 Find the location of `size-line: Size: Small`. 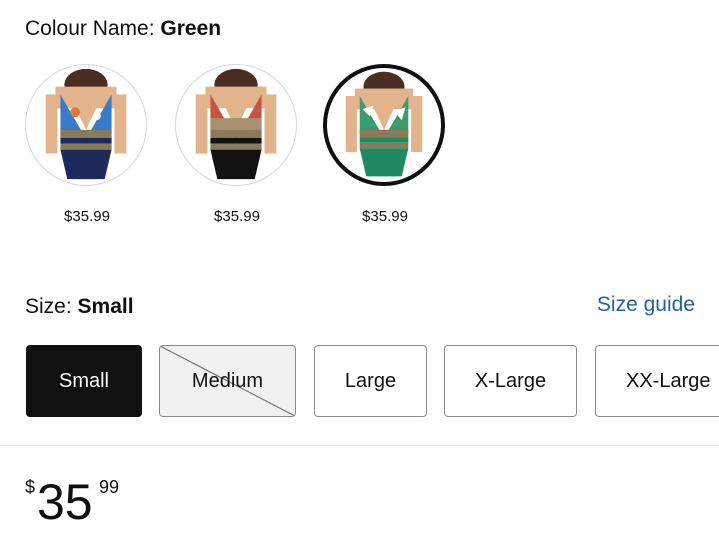

size-line: Size: Small is located at coordinates (79, 307).